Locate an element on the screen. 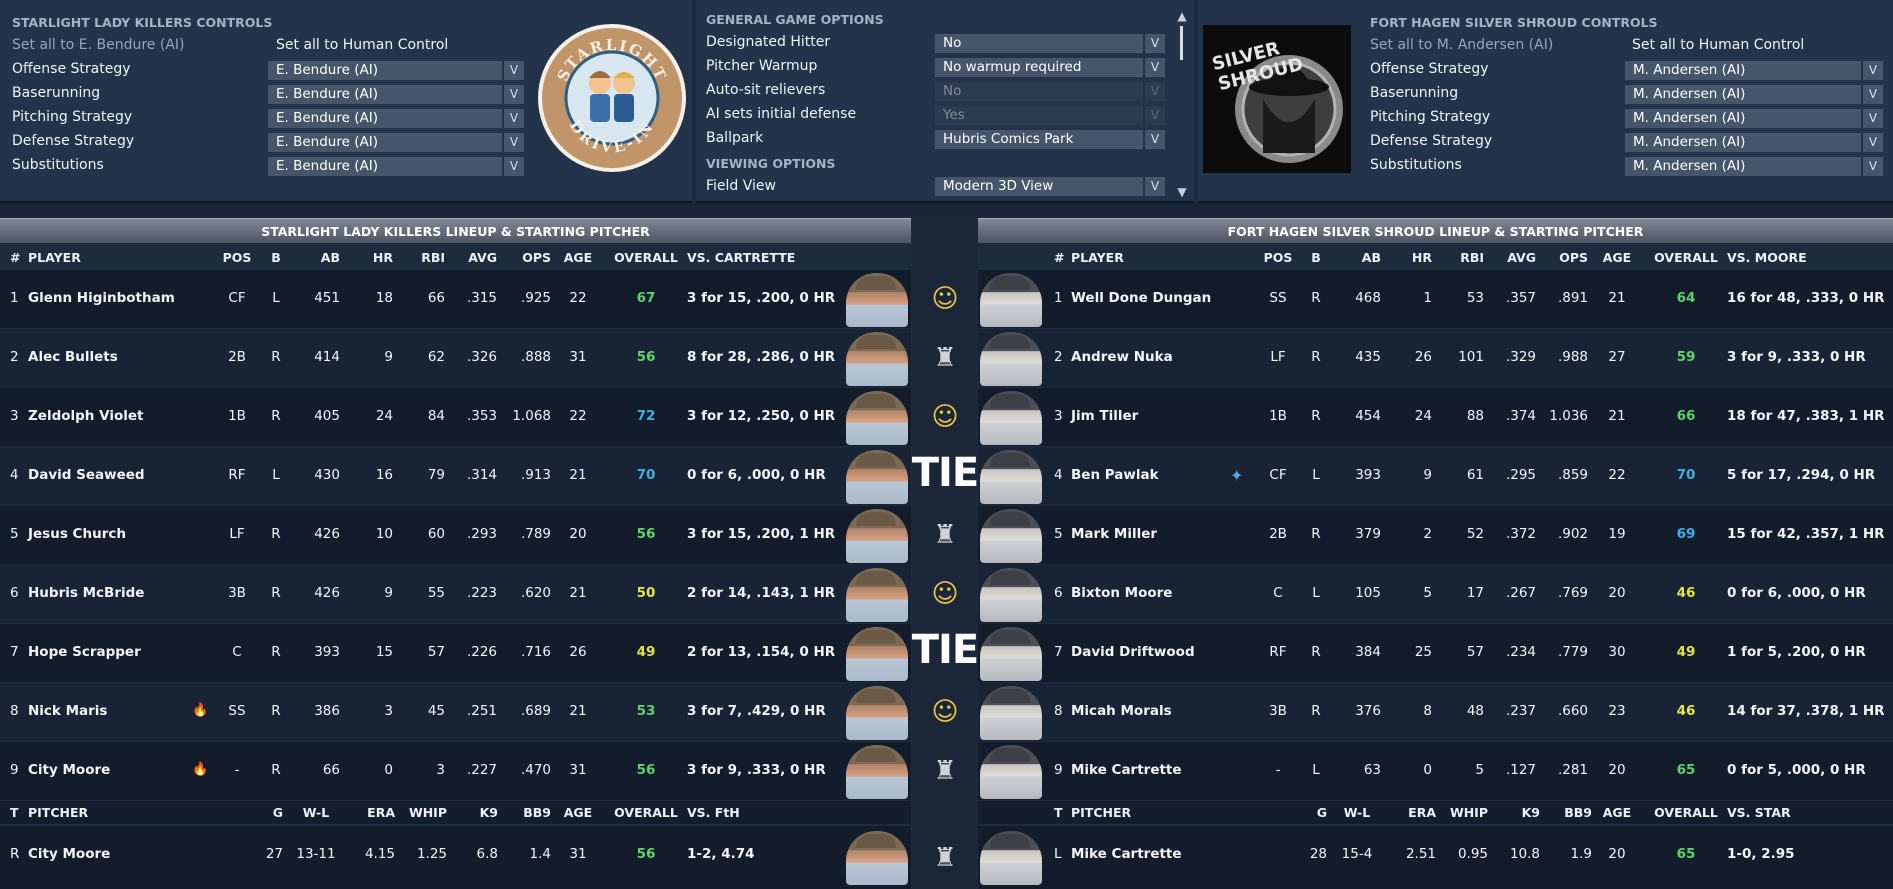 The image size is (1893, 889). left-cell-hr: 15 is located at coordinates (384, 652).